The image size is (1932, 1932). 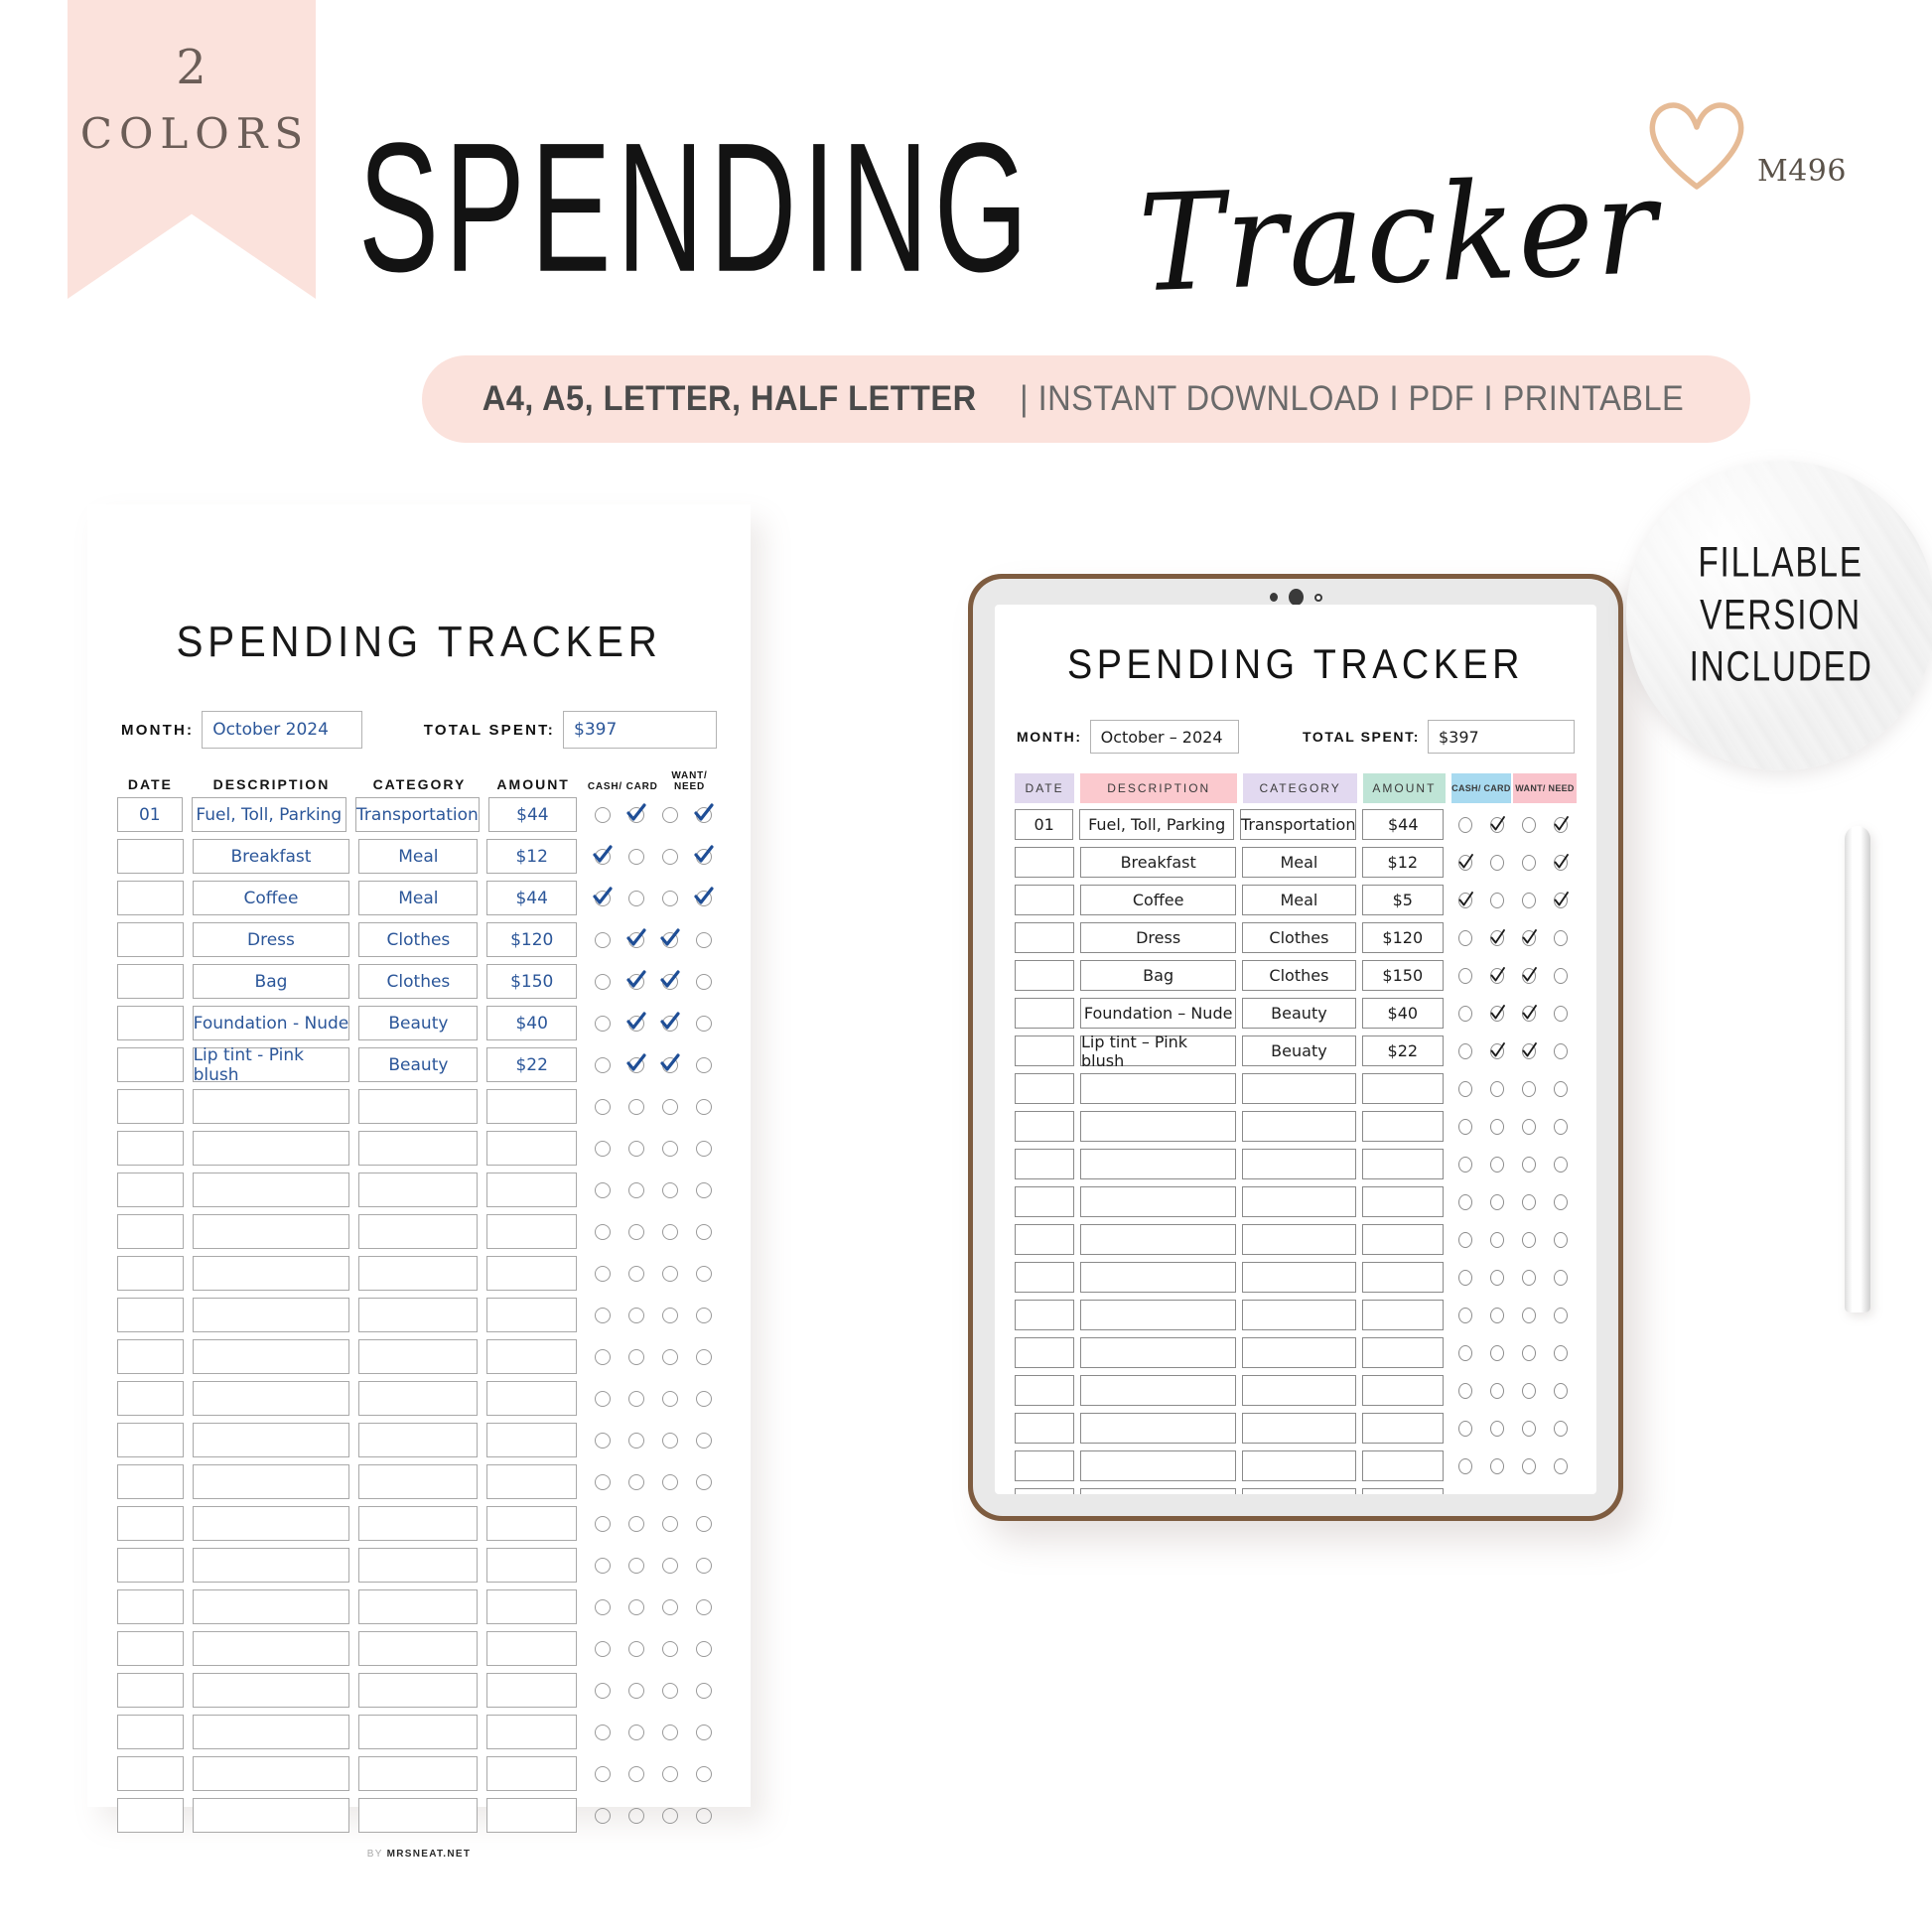 What do you see at coordinates (1164, 737) in the screenshot?
I see `tablet-month-input: October – 2024` at bounding box center [1164, 737].